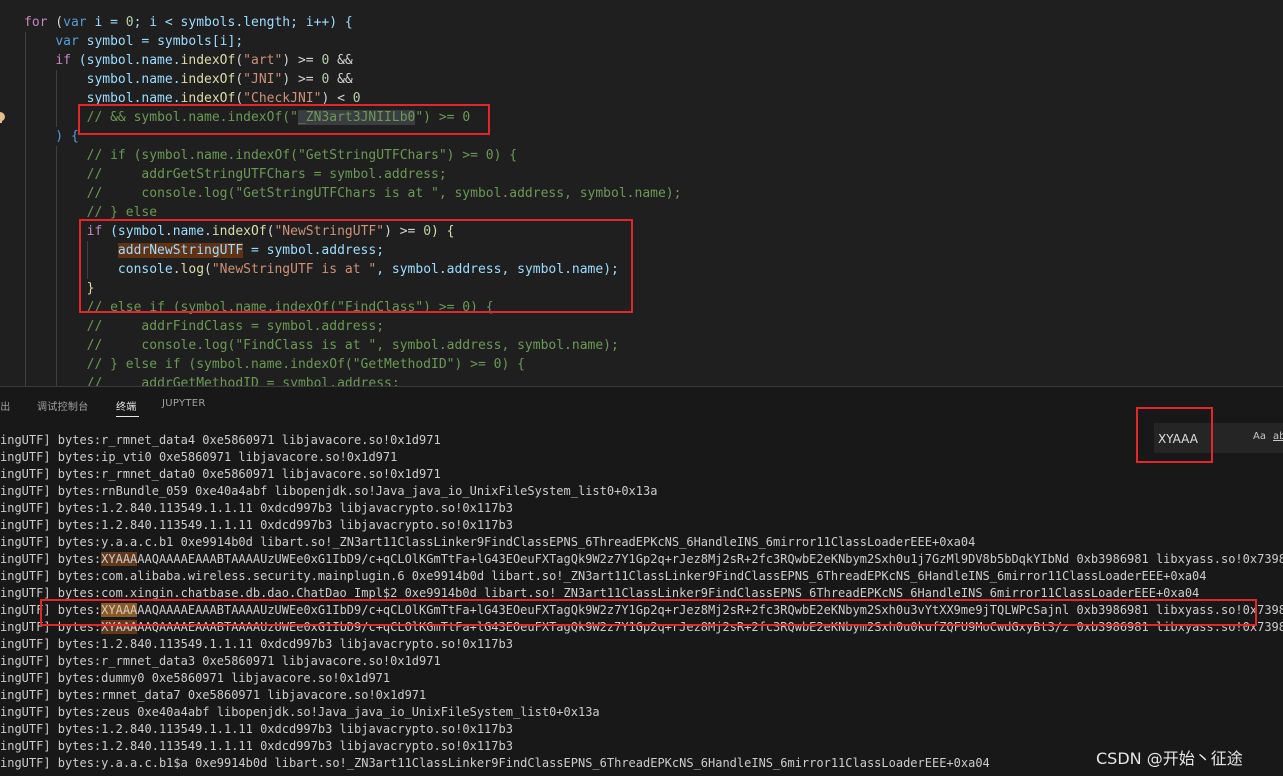 Image resolution: width=1283 pixels, height=776 pixels. What do you see at coordinates (243, 381) in the screenshot?
I see `code-token: // addrGetMethodID = symbol.address;` at bounding box center [243, 381].